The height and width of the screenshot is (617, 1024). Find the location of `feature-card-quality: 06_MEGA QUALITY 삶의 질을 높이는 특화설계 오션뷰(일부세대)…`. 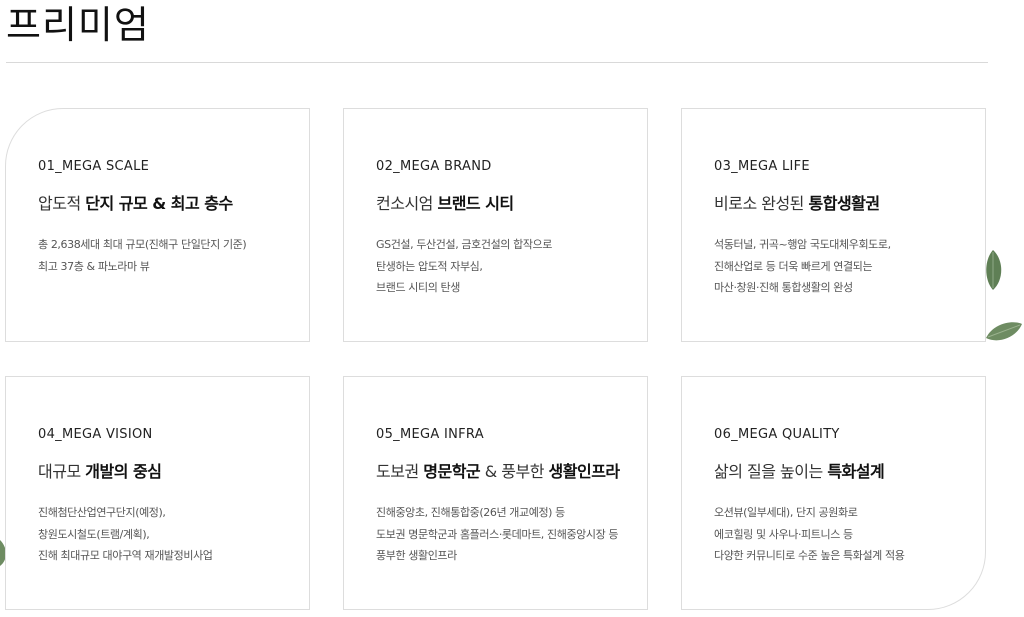

feature-card-quality: 06_MEGA QUALITY 삶의 질을 높이는 특화설계 오션뷰(일부세대)… is located at coordinates (833, 493).